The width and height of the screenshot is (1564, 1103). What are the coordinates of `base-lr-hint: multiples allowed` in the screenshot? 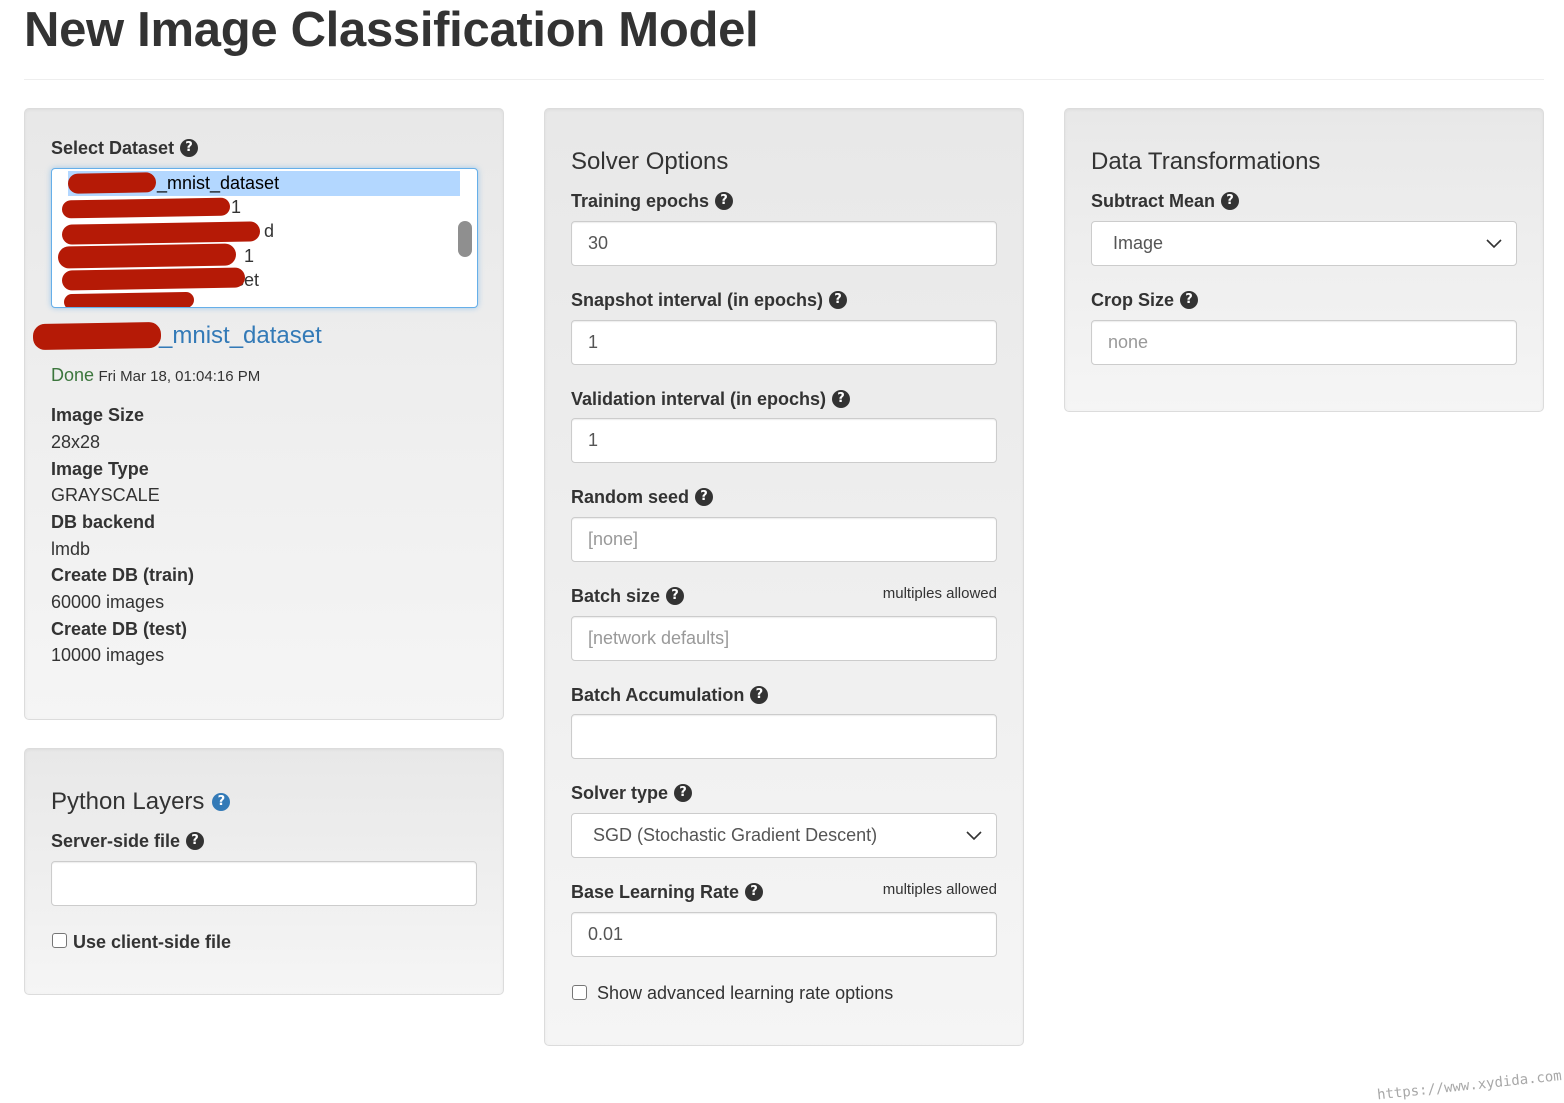 It's located at (939, 889).